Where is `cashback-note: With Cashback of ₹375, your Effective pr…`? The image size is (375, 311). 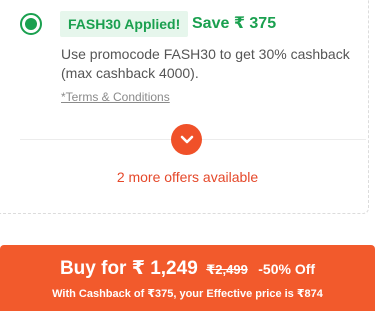
cashback-note: With Cashback of ₹375, your Effective pr… is located at coordinates (187, 294).